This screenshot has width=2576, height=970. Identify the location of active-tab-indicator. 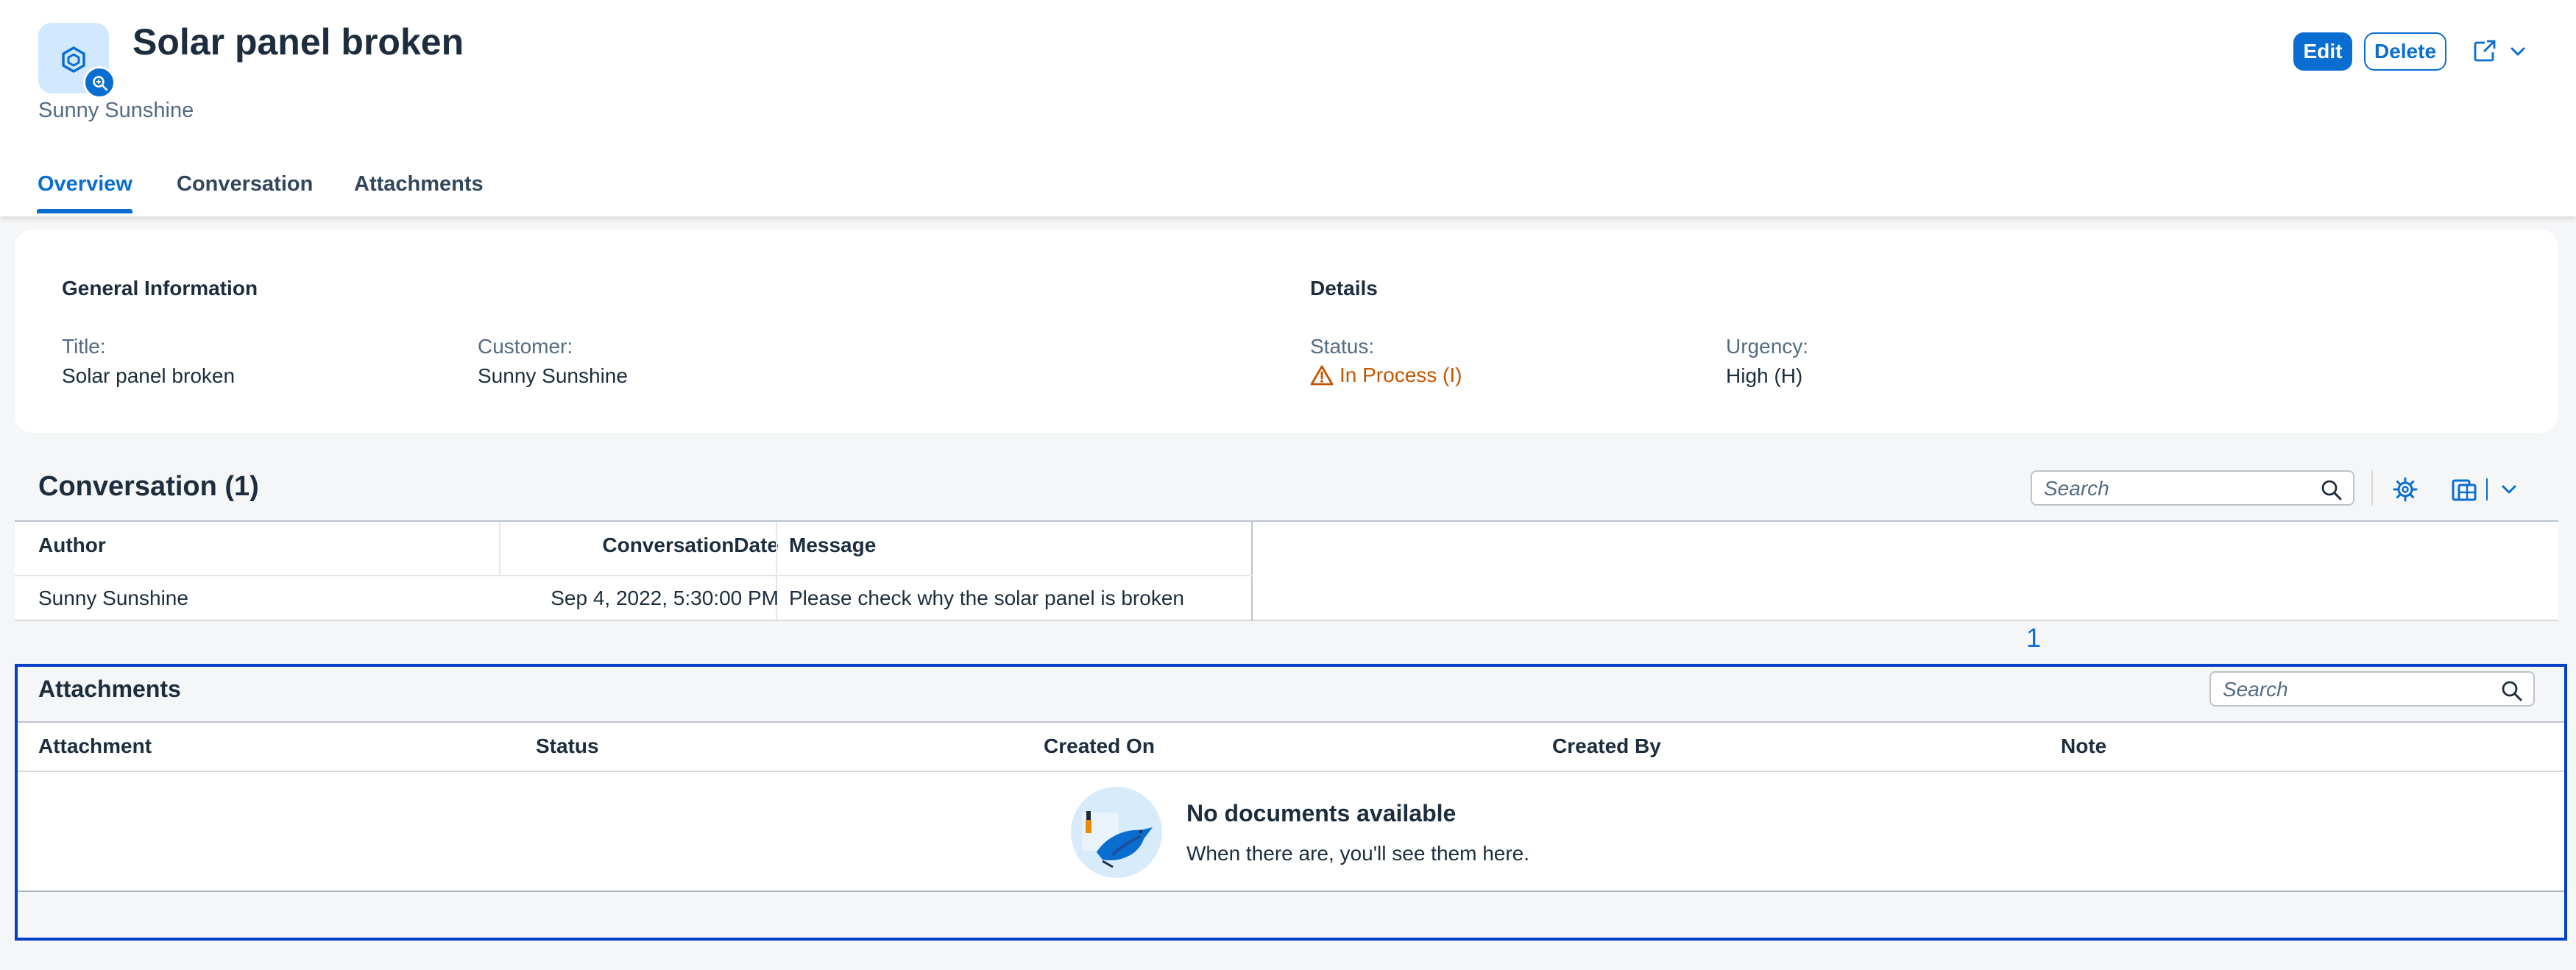
(84, 211).